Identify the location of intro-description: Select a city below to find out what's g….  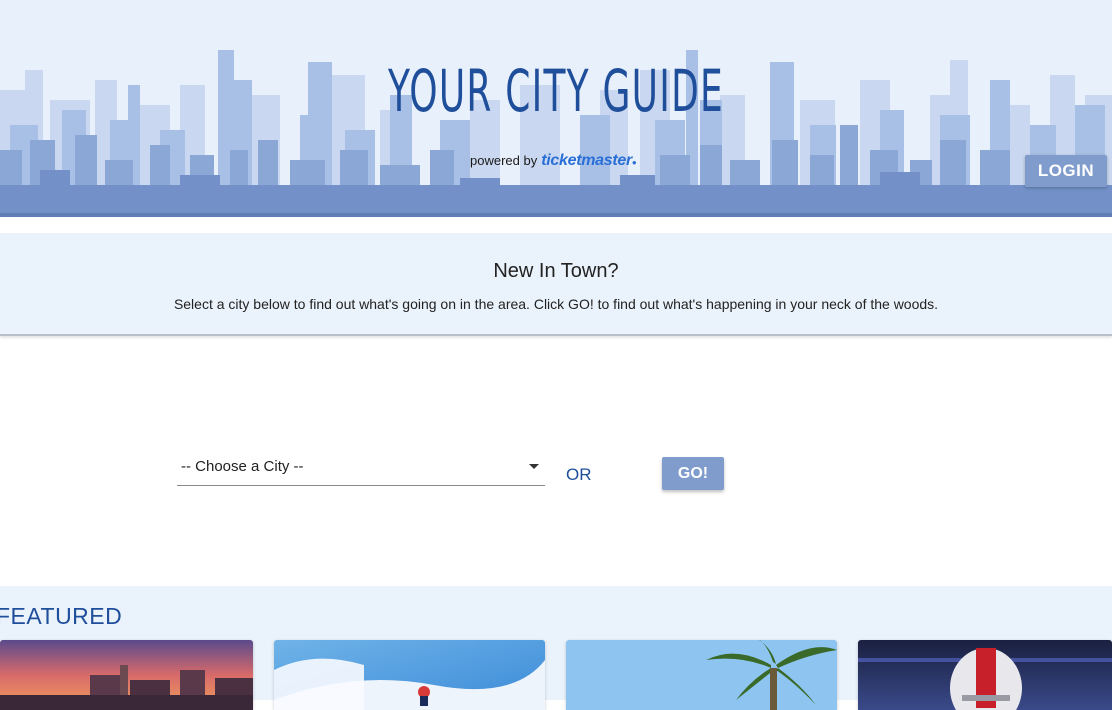
(556, 304).